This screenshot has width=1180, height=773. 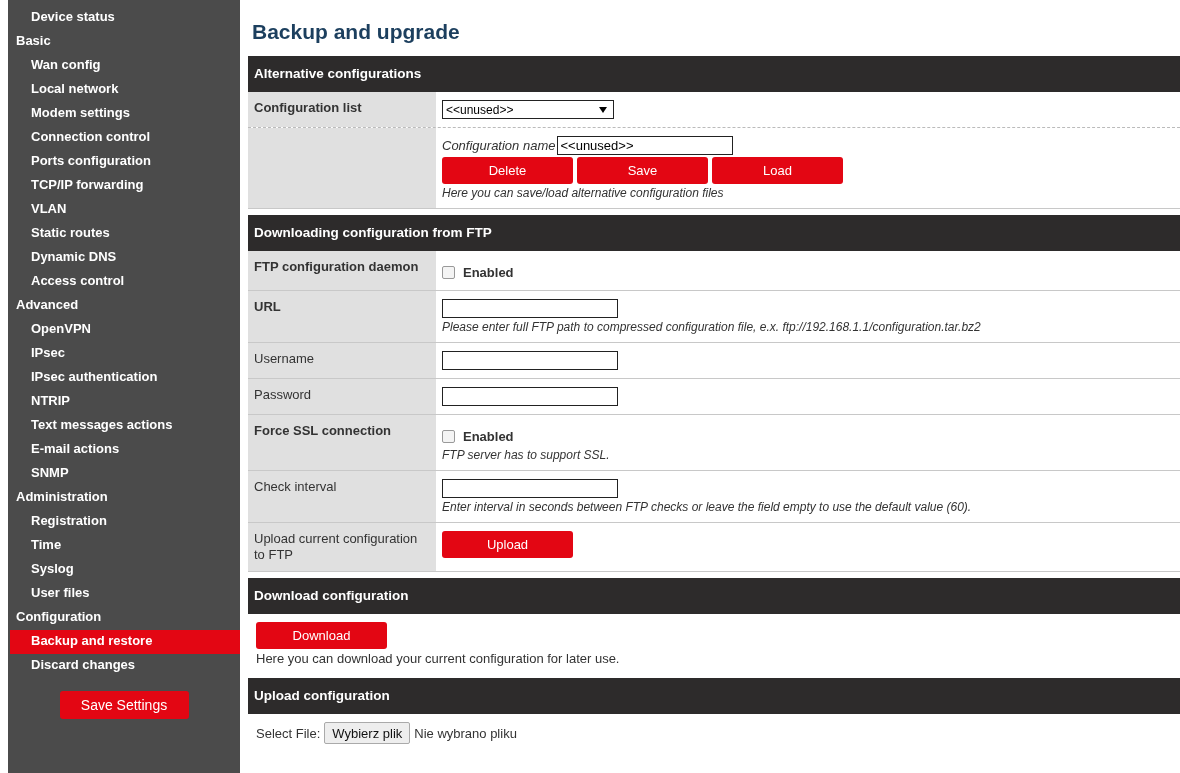 I want to click on sidebar-item: Time, so click(x=124, y=546).